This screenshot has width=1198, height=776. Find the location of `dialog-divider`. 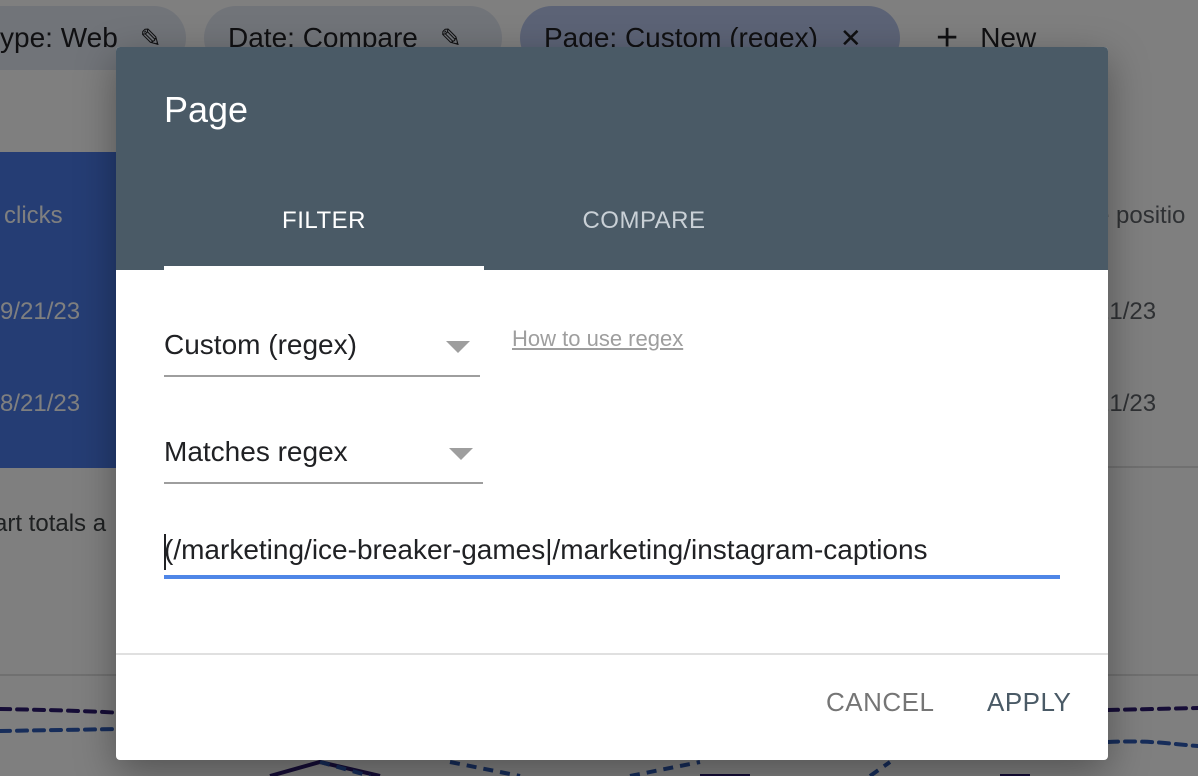

dialog-divider is located at coordinates (612, 654).